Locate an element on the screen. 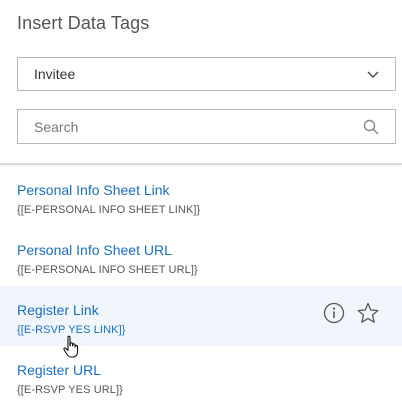  search-icon is located at coordinates (371, 127).